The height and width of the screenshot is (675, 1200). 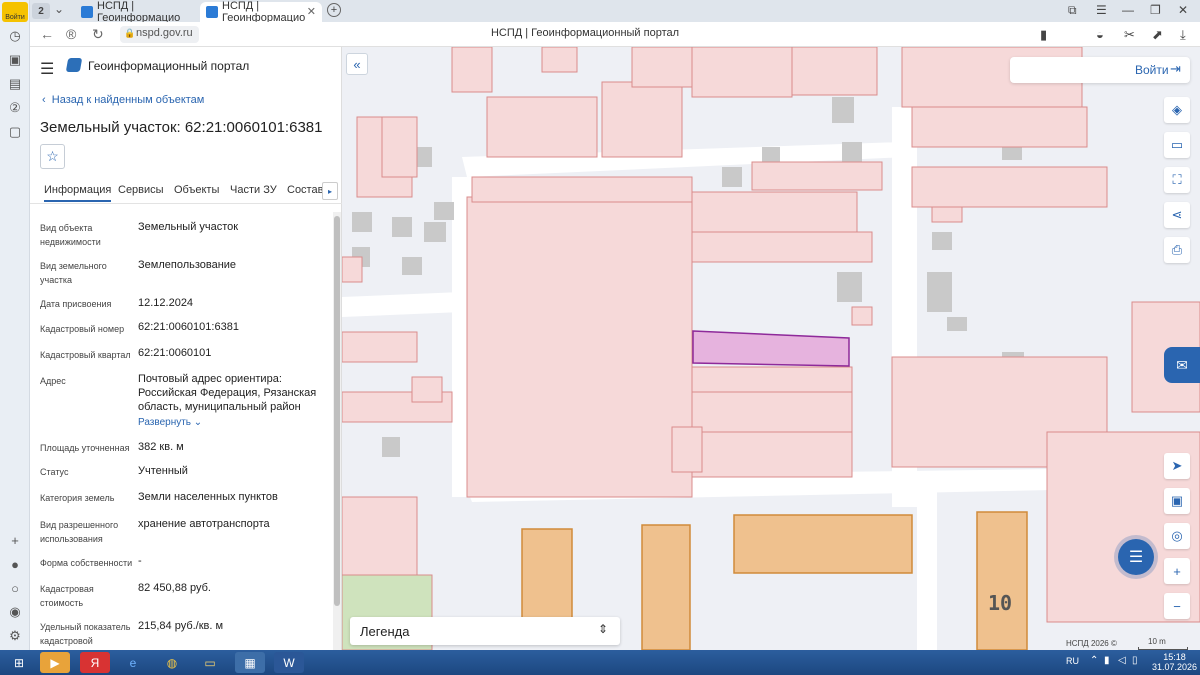 I want to click on counter-icon: ②, so click(x=15, y=108).